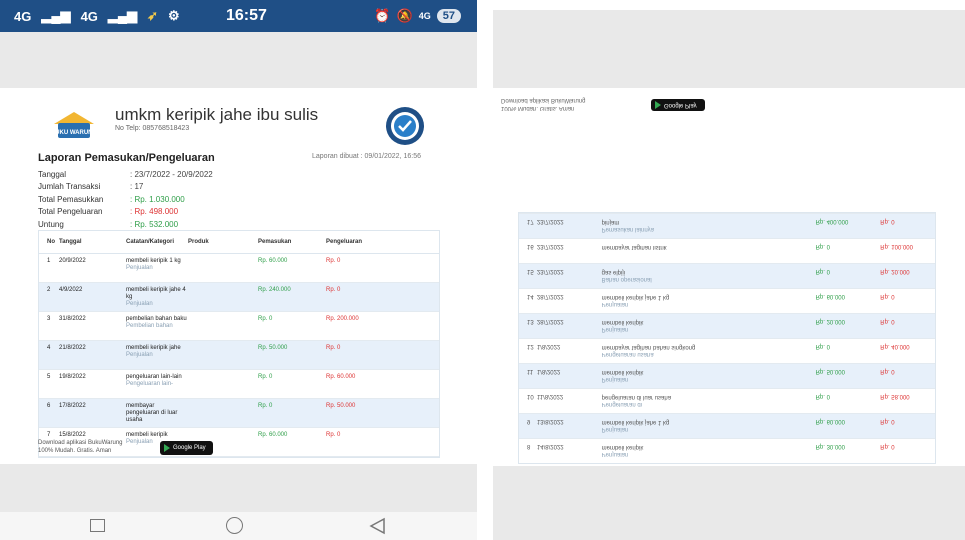  What do you see at coordinates (613, 272) in the screenshot?
I see `note-text: gas elpiji` at bounding box center [613, 272].